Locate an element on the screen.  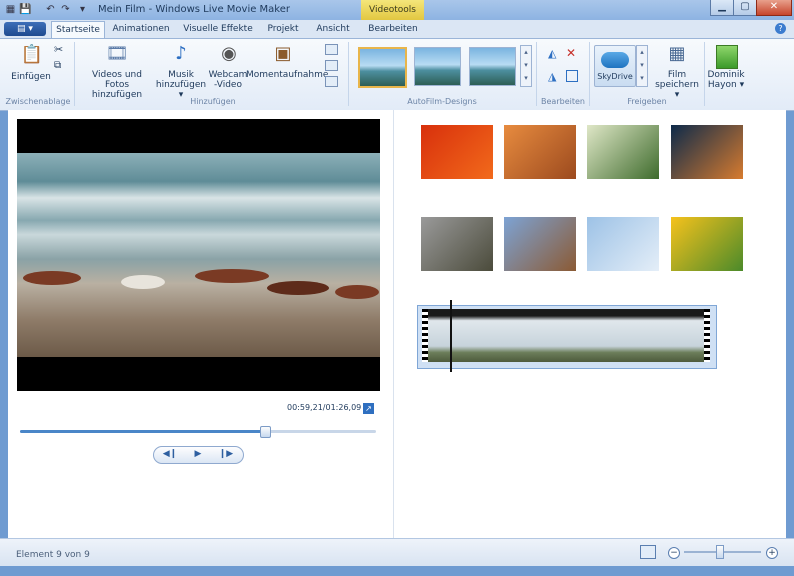
select-all-icon is located at coordinates (572, 76).